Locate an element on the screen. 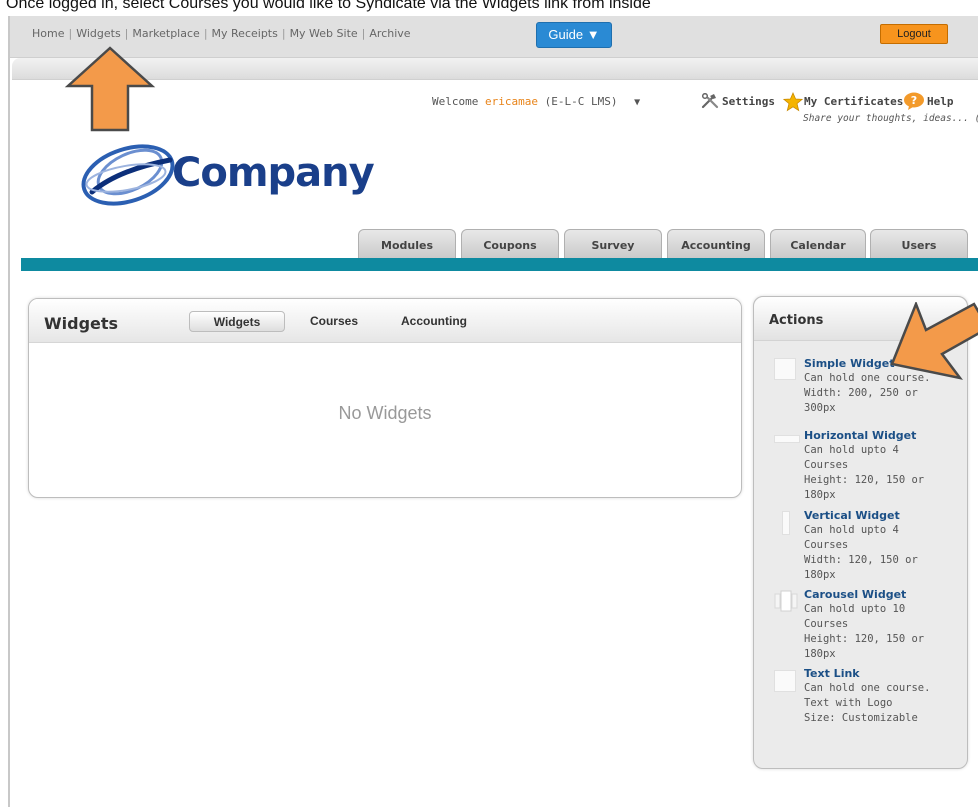 This screenshot has width=978, height=807. guide-button: Guide ▼ is located at coordinates (574, 35).